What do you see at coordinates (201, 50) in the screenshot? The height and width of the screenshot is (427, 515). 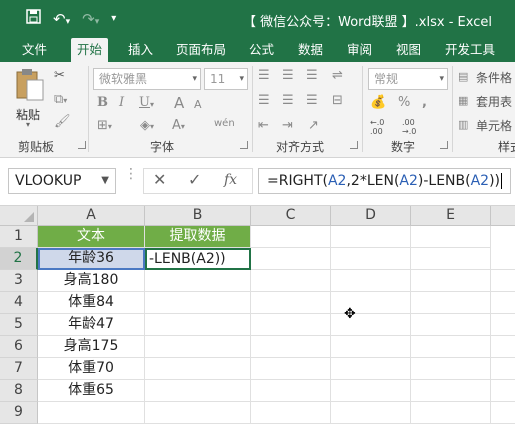 I see `tab-page-layout: 页面布局` at bounding box center [201, 50].